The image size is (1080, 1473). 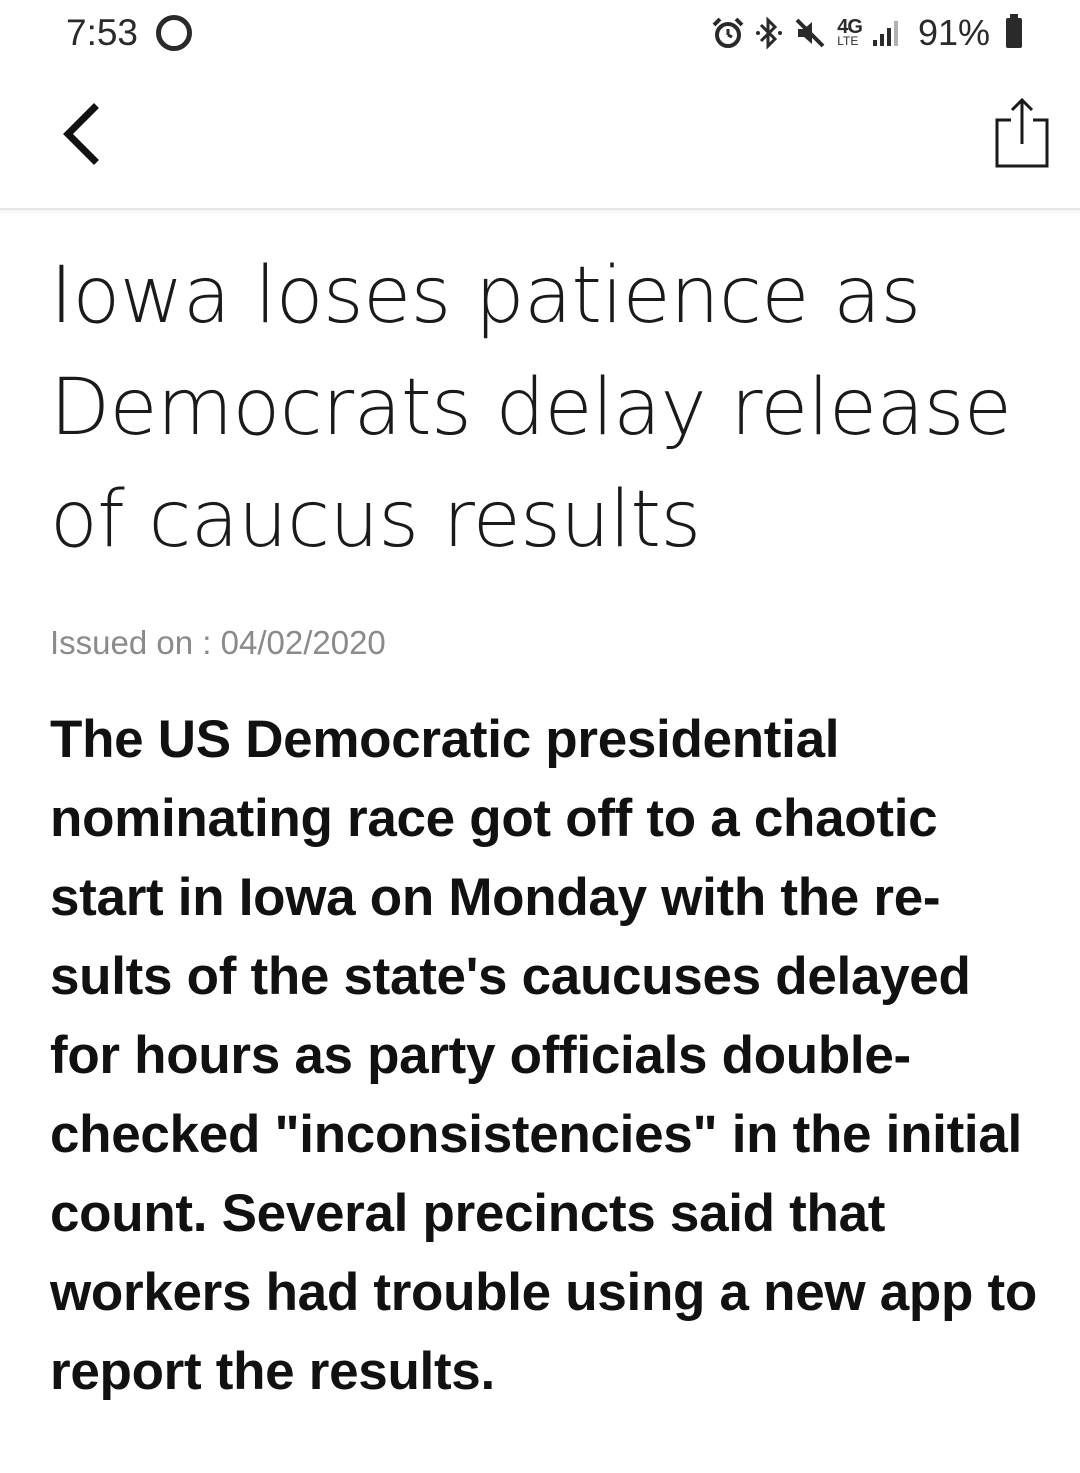 What do you see at coordinates (850, 32) in the screenshot?
I see `network-4g-icon: 4G LTE` at bounding box center [850, 32].